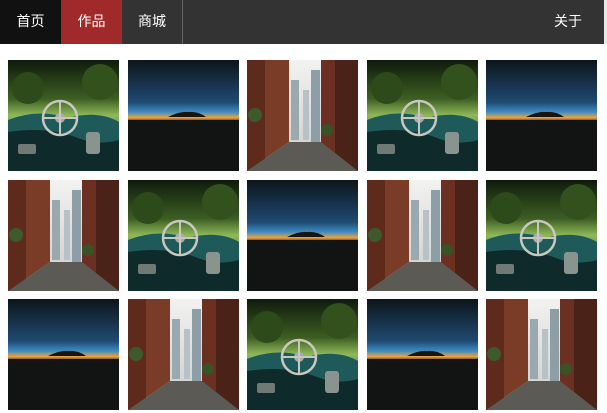 Image resolution: width=607 pixels, height=413 pixels. I want to click on nav-about: 关于, so click(568, 22).